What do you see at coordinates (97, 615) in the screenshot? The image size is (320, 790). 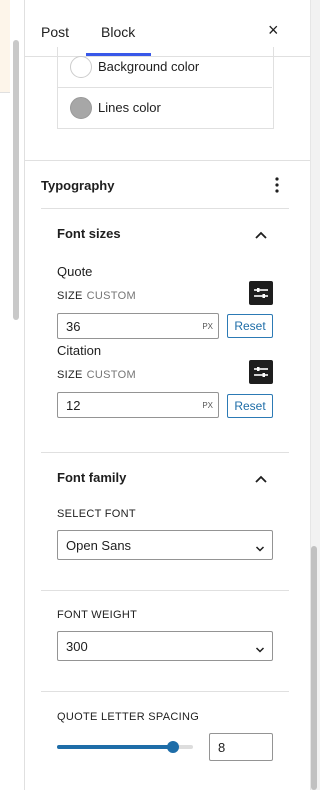 I see `font-weight-label: FONT WEIGHT` at bounding box center [97, 615].